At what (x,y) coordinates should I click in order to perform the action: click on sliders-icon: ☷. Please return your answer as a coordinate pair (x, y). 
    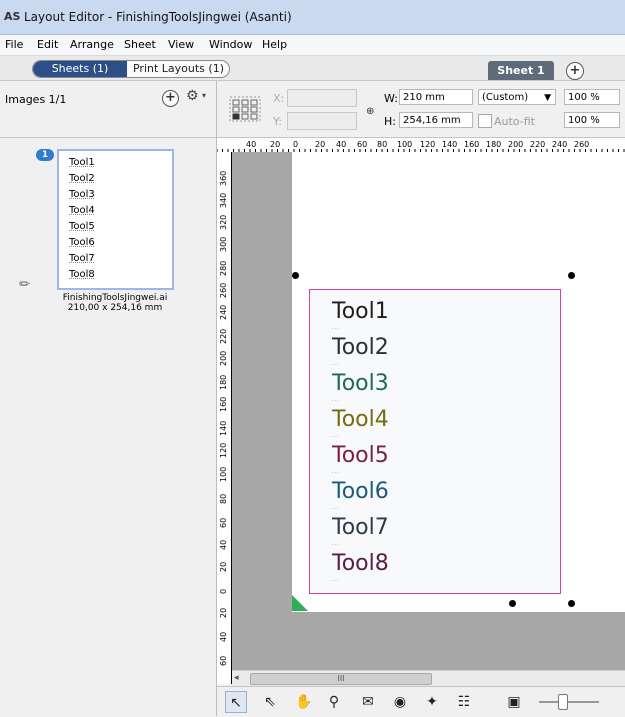
    Looking at the image, I should click on (464, 702).